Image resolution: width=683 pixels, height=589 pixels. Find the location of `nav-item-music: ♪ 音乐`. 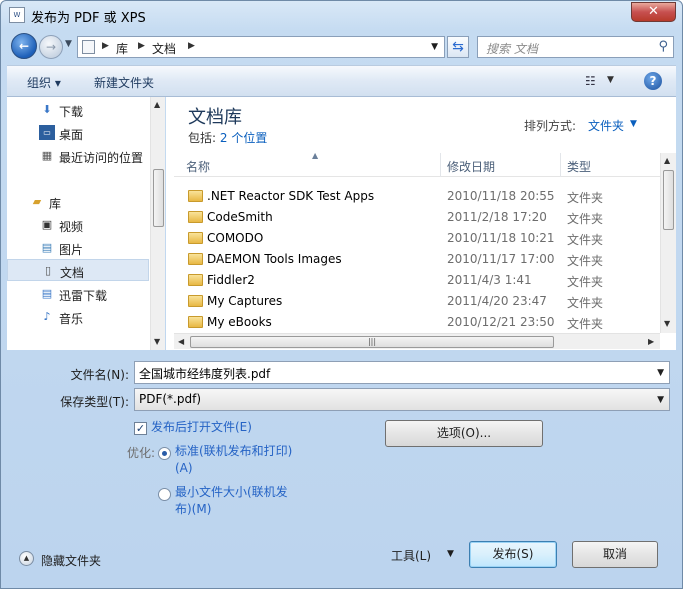

nav-item-music: ♪ 音乐 is located at coordinates (78, 317).